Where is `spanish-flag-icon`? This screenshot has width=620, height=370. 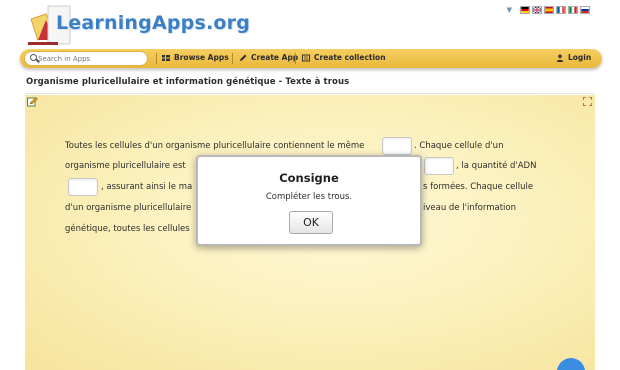 spanish-flag-icon is located at coordinates (549, 10).